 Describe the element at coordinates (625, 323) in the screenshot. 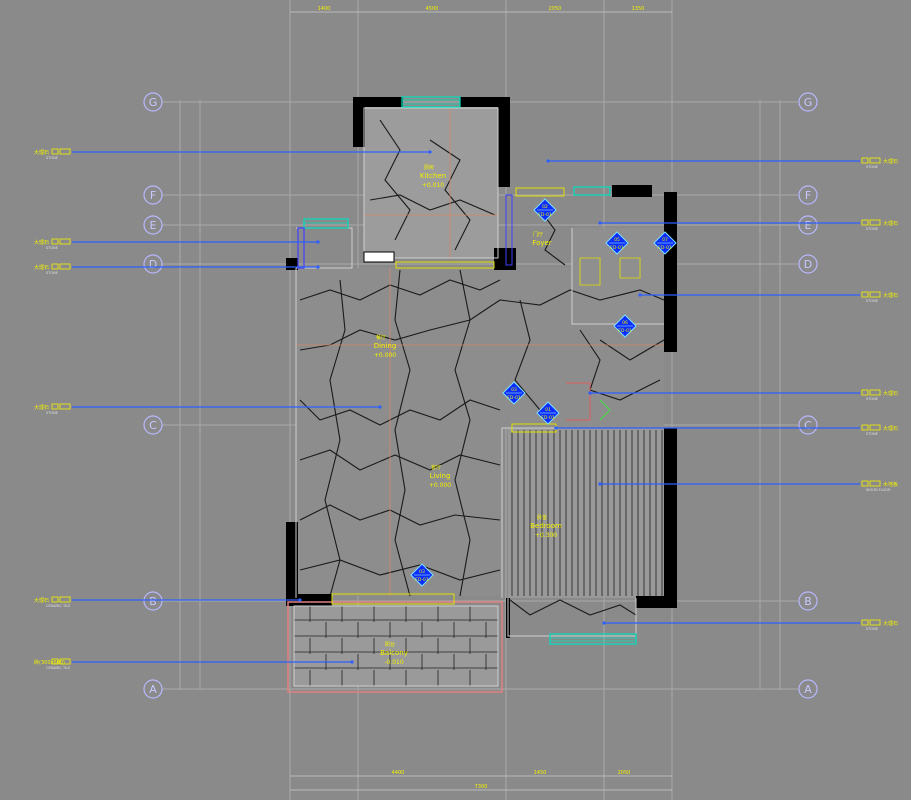

I see `tag-number: 06` at that location.